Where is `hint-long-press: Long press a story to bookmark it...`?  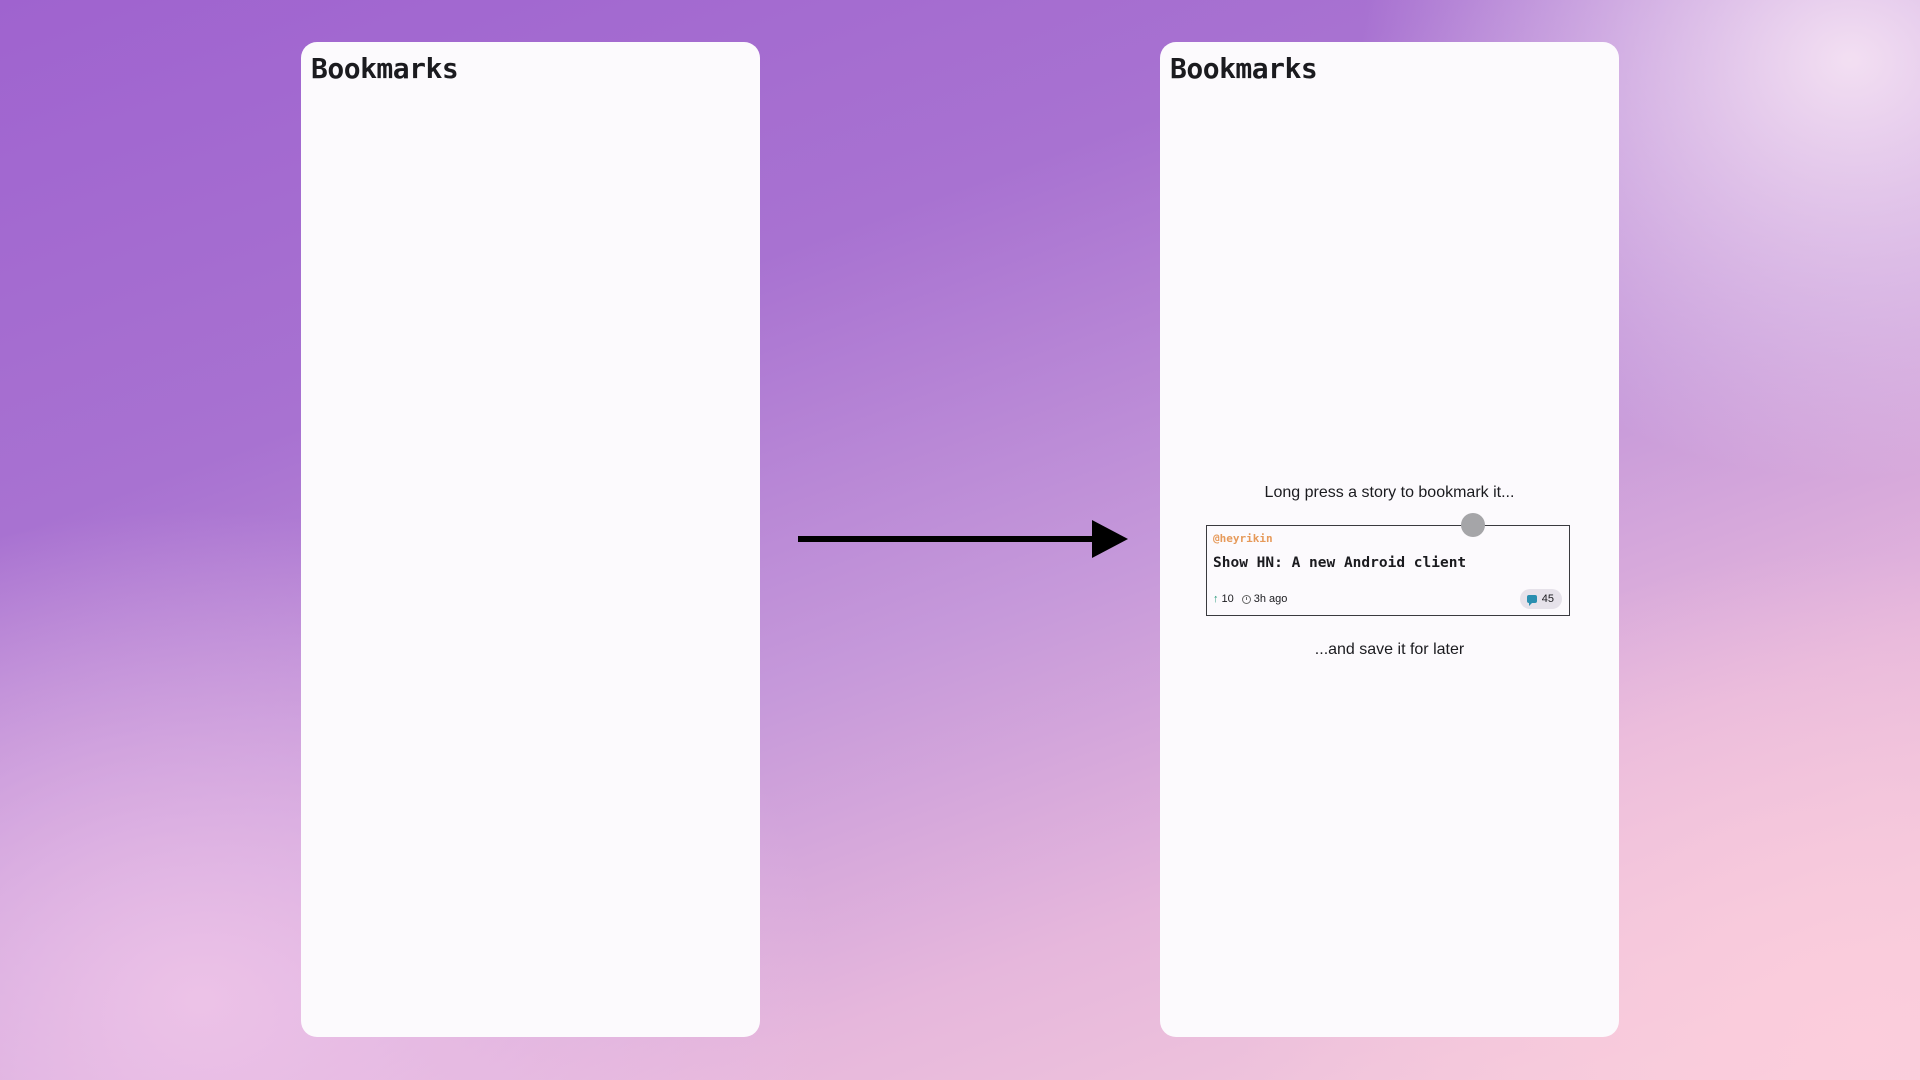
hint-long-press: Long press a story to bookmark it... is located at coordinates (1389, 492).